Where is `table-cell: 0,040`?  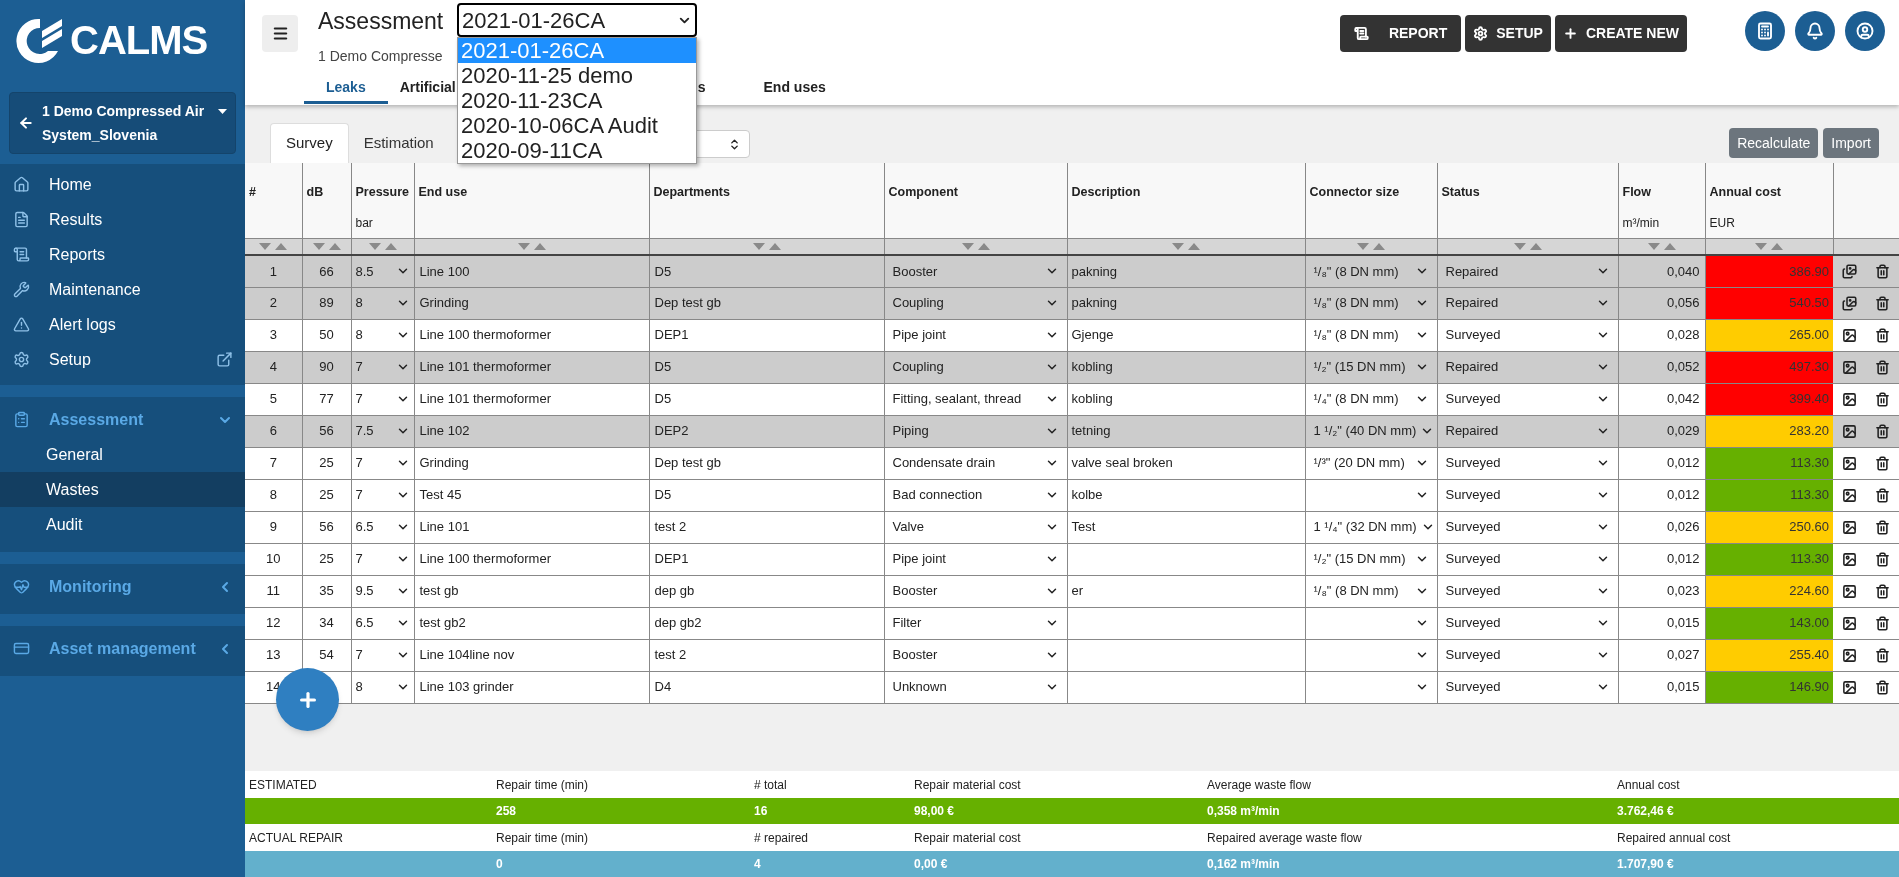 table-cell: 0,040 is located at coordinates (1683, 271).